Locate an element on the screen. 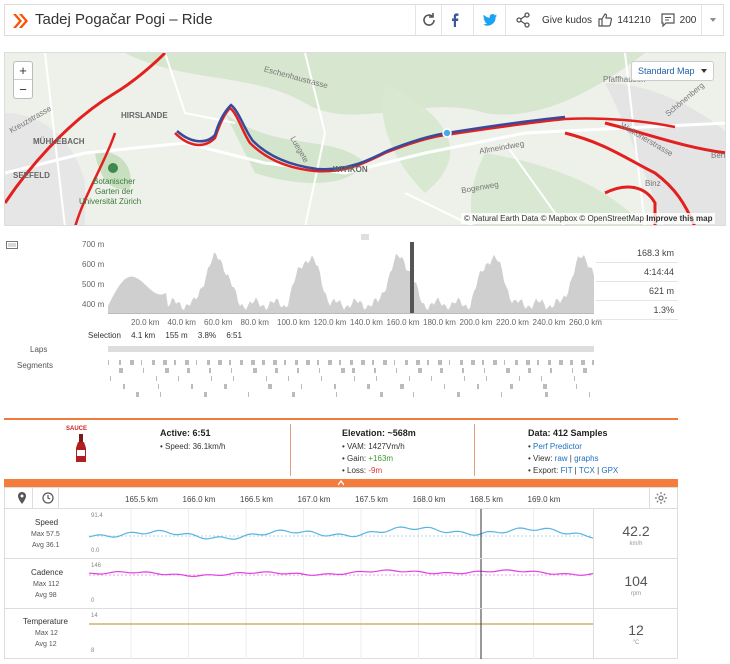 The width and height of the screenshot is (730, 664). share-button is located at coordinates (522, 20).